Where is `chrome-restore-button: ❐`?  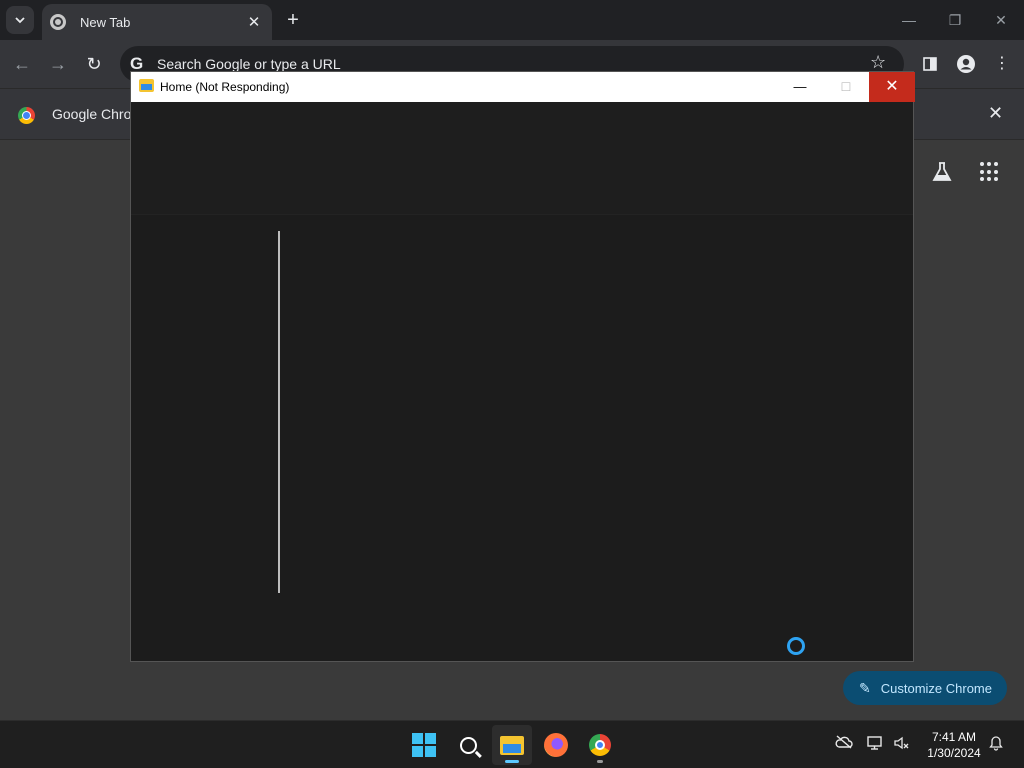
chrome-restore-button: ❐ is located at coordinates (955, 20).